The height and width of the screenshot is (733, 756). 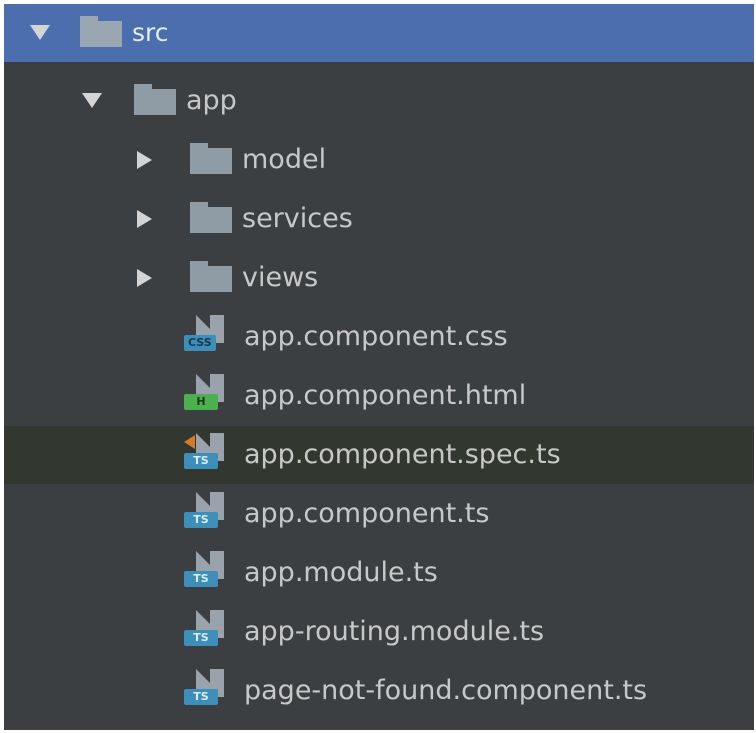 What do you see at coordinates (376, 336) in the screenshot?
I see `tree-item-label: app.component.css` at bounding box center [376, 336].